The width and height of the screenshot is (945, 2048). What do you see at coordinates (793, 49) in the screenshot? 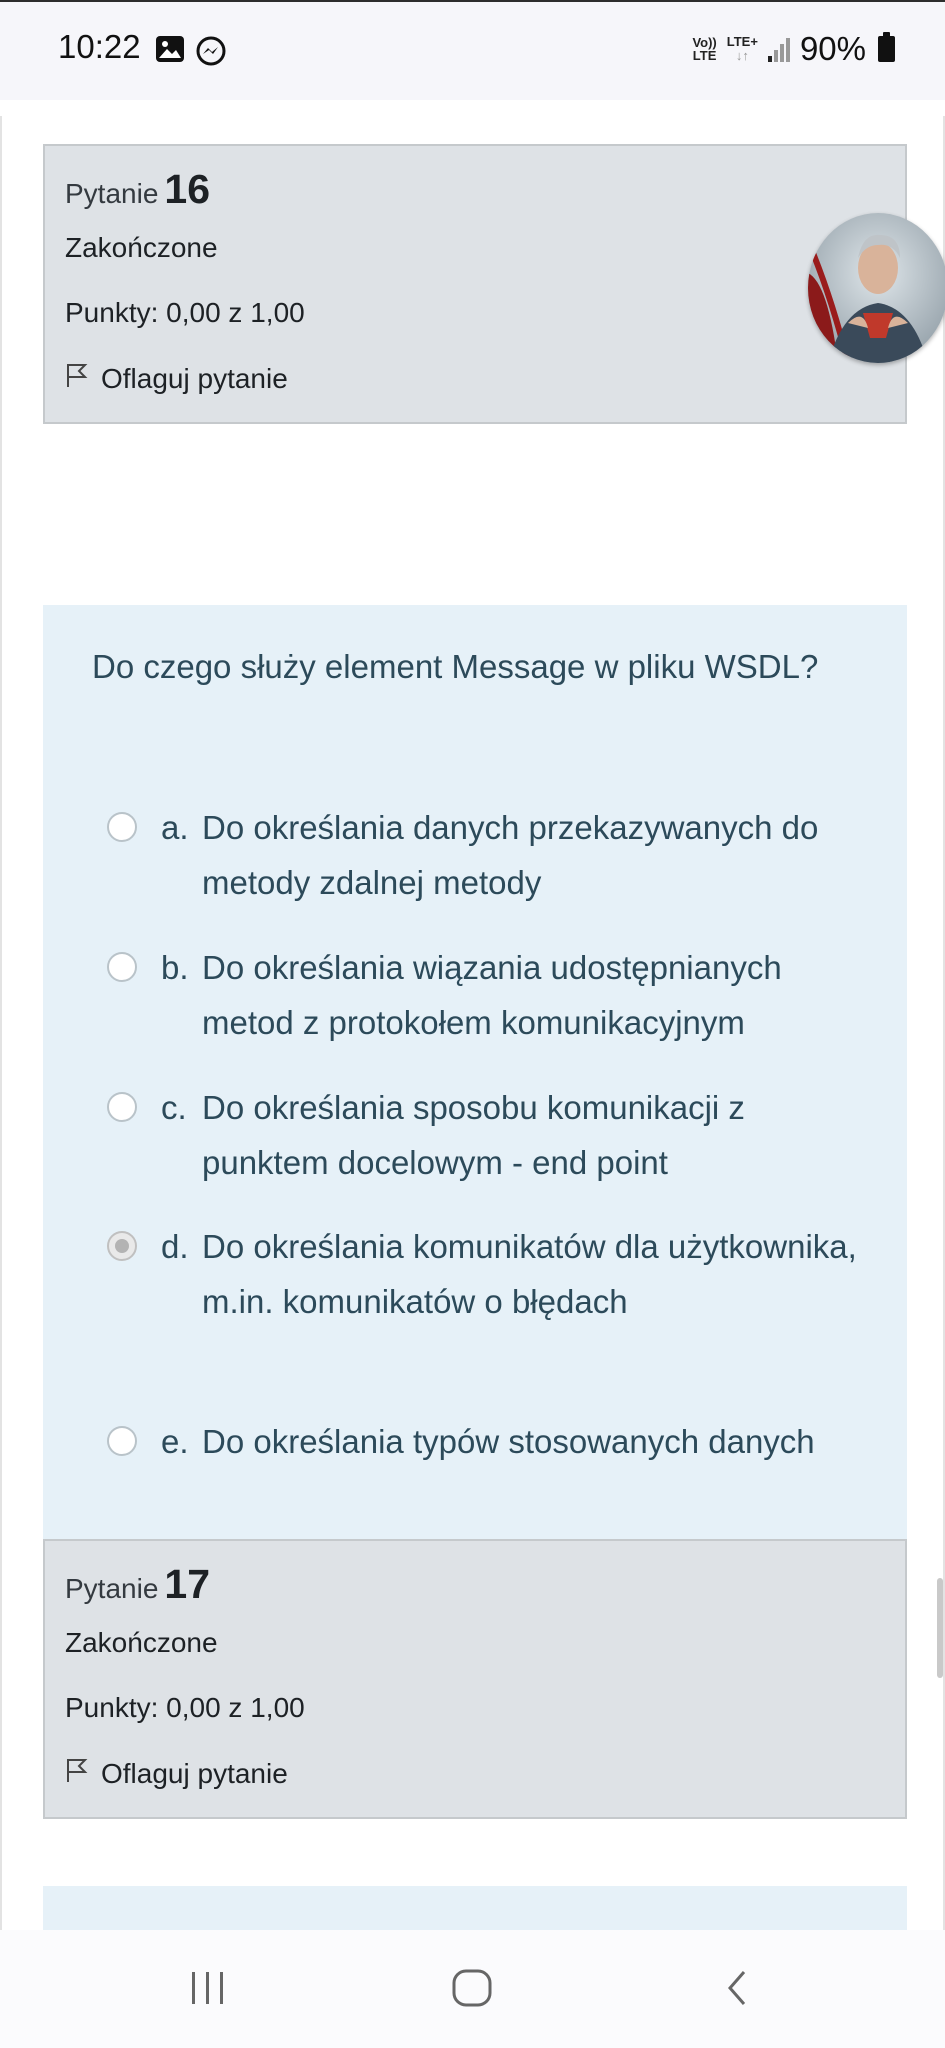
I see `status-right: Vo)) LTE LTE+ ↓↑ 90%` at bounding box center [793, 49].